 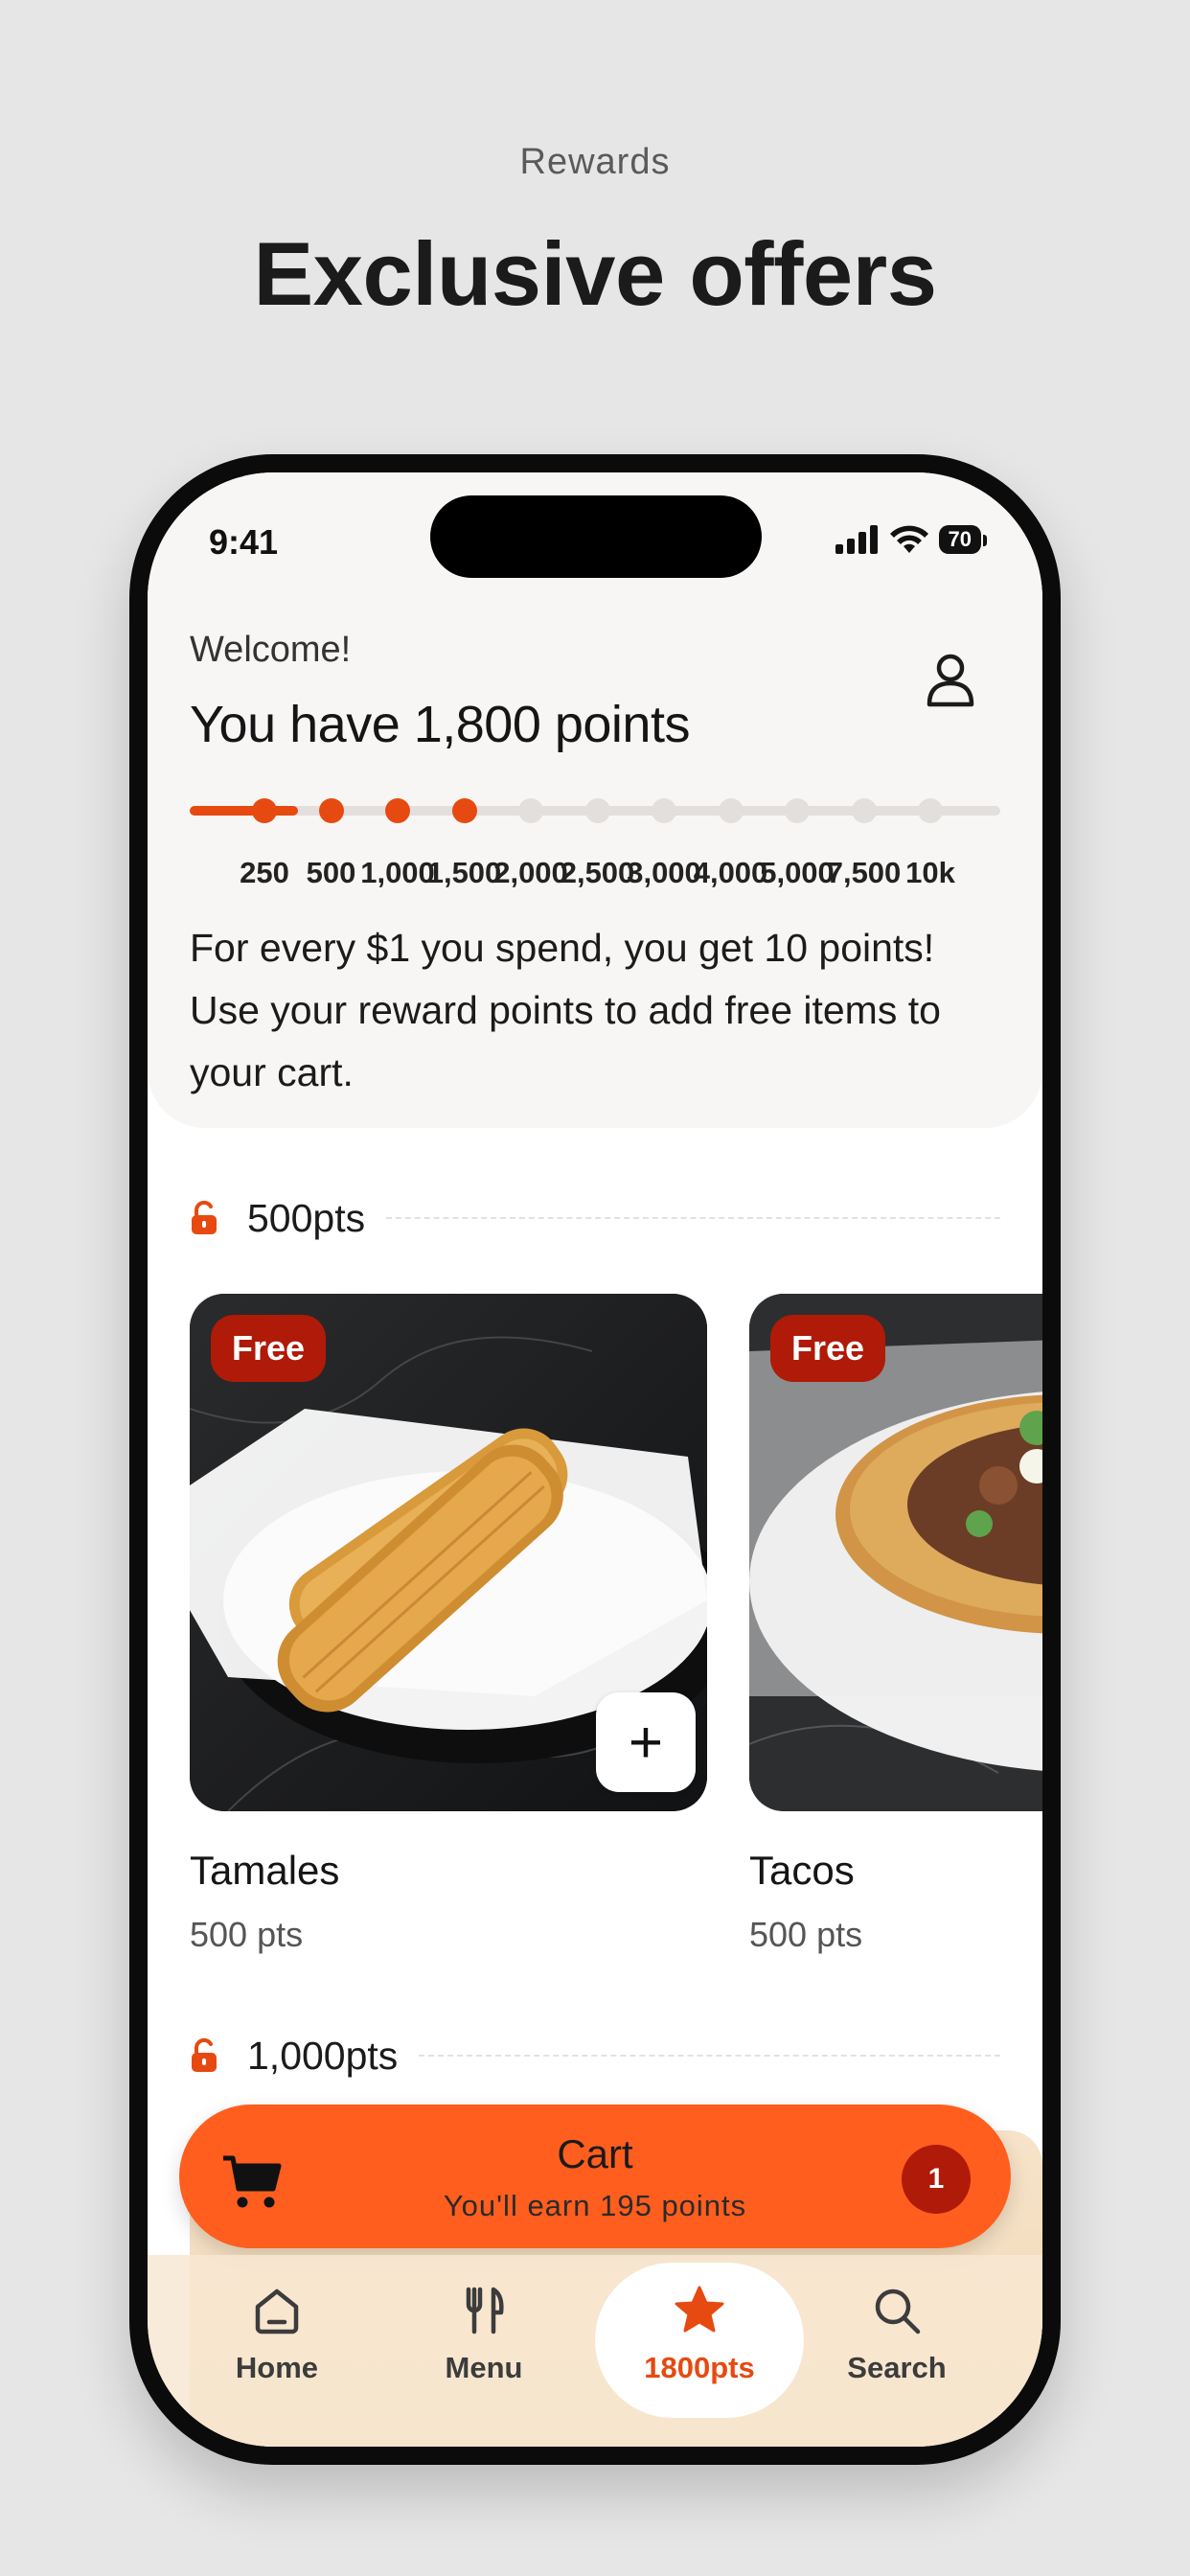 What do you see at coordinates (802, 1870) in the screenshot?
I see `item-name: Tacos` at bounding box center [802, 1870].